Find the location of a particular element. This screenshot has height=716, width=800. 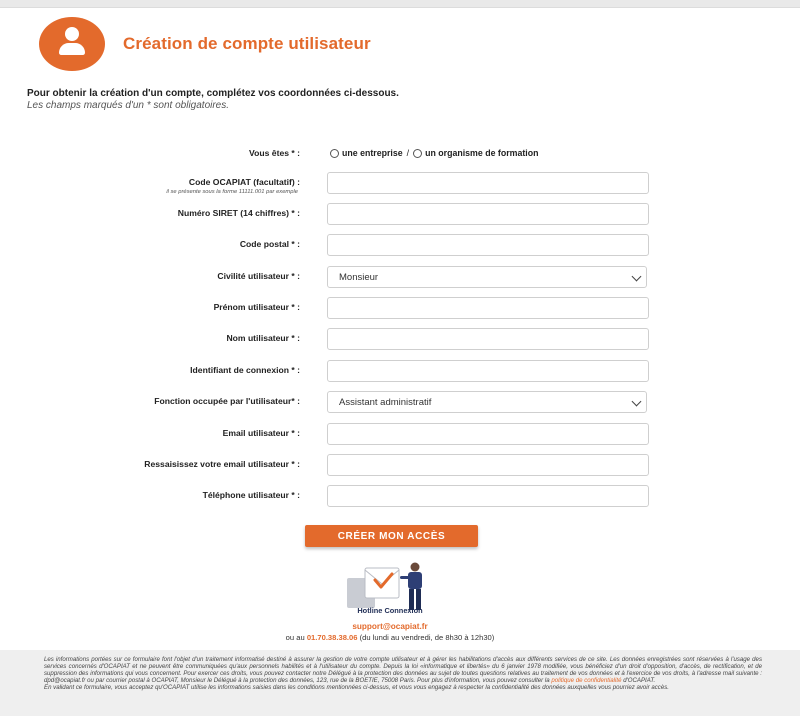

label-telephone: Téléphone utilisateur * : is located at coordinates (251, 495).